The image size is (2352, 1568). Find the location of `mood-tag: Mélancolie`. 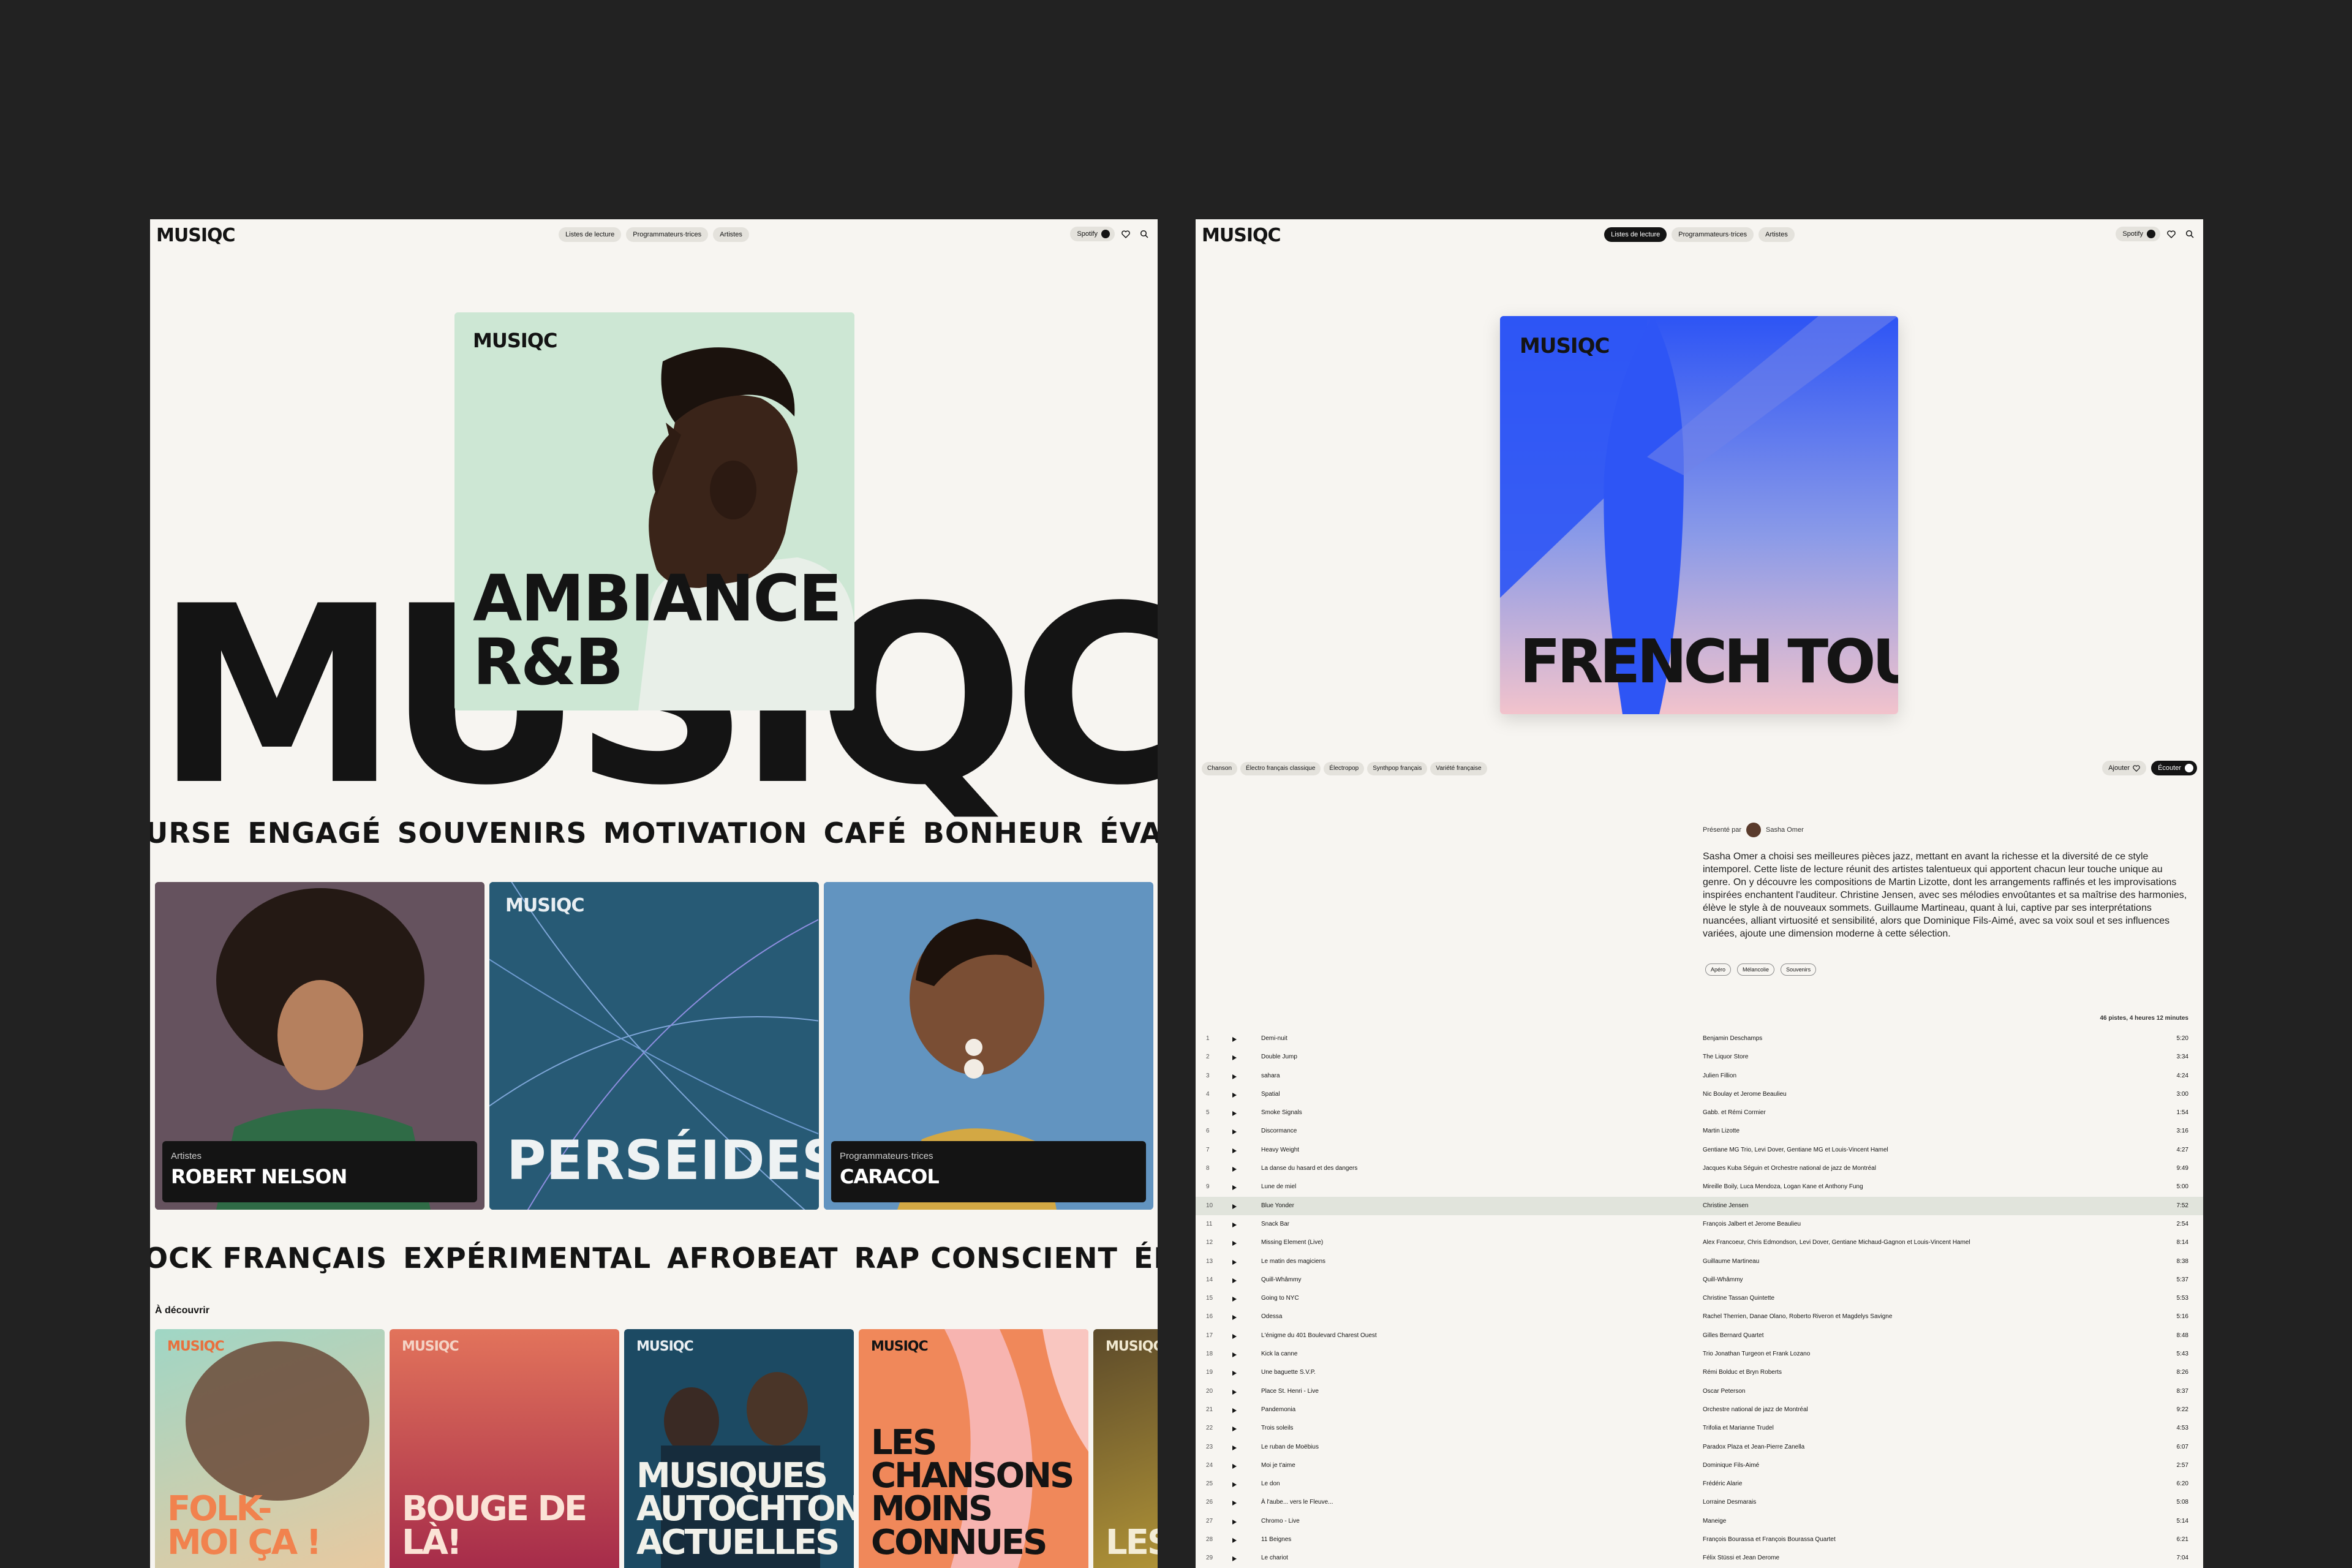

mood-tag: Mélancolie is located at coordinates (1756, 970).